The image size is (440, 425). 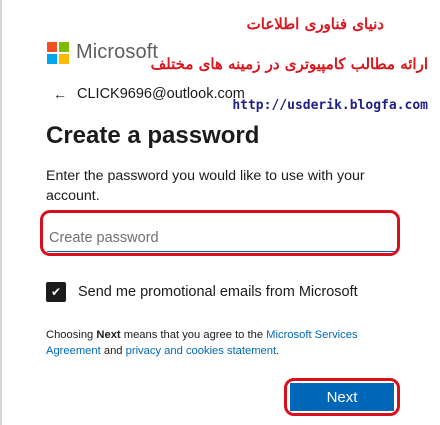 What do you see at coordinates (71, 335) in the screenshot?
I see `terms-prefix: Choosing` at bounding box center [71, 335].